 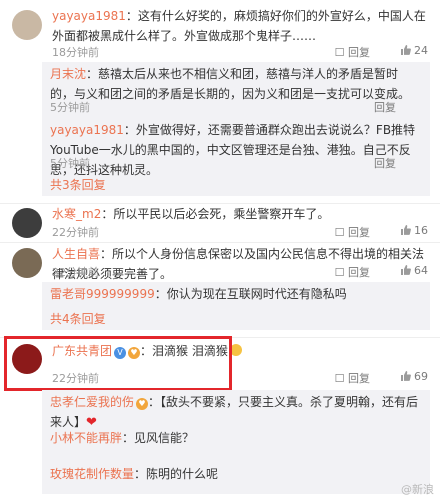 I want to click on like-button: 69, so click(x=414, y=376).